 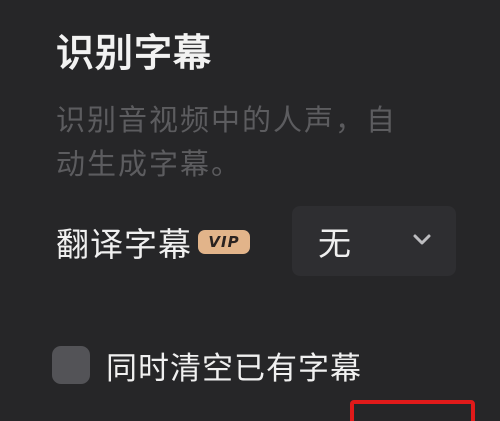 I want to click on translate-language-value: 无, so click(x=334, y=243).